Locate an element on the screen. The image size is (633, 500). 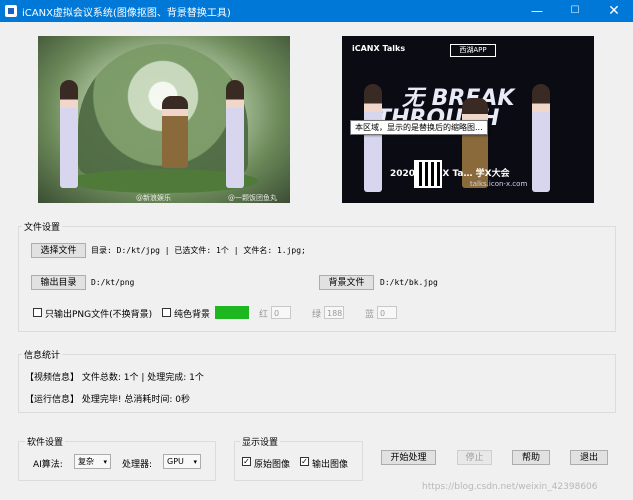
output-dir-button: 输出目录 is located at coordinates (58, 282).